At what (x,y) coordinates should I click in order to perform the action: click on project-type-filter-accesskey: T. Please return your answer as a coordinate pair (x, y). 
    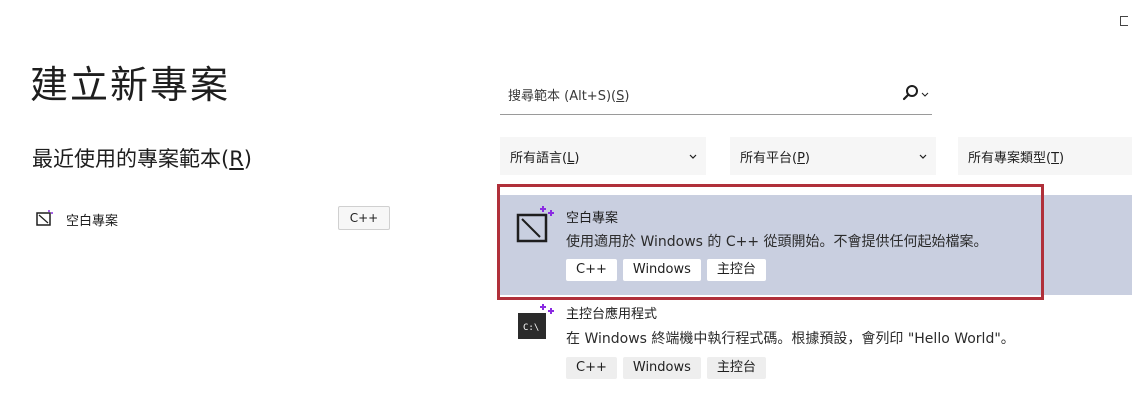
    Looking at the image, I should click on (1055, 158).